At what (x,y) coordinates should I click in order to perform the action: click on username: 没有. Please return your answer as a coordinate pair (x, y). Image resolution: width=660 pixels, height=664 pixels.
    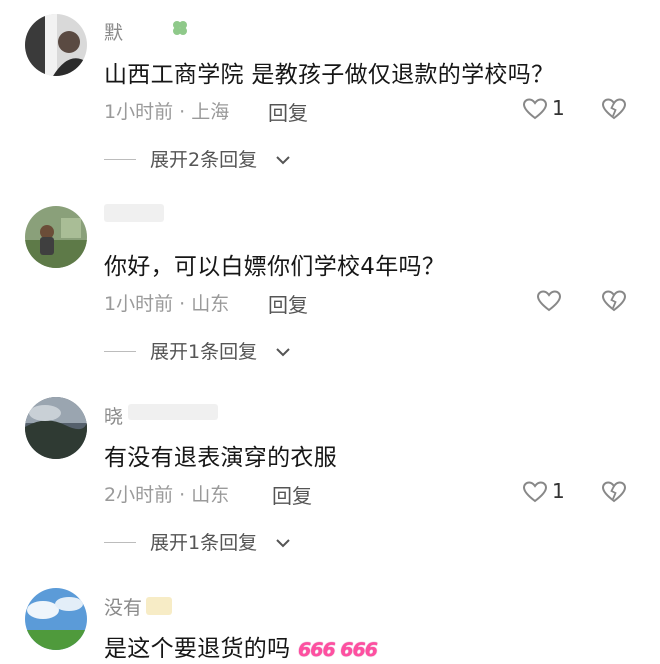
    Looking at the image, I should click on (123, 606).